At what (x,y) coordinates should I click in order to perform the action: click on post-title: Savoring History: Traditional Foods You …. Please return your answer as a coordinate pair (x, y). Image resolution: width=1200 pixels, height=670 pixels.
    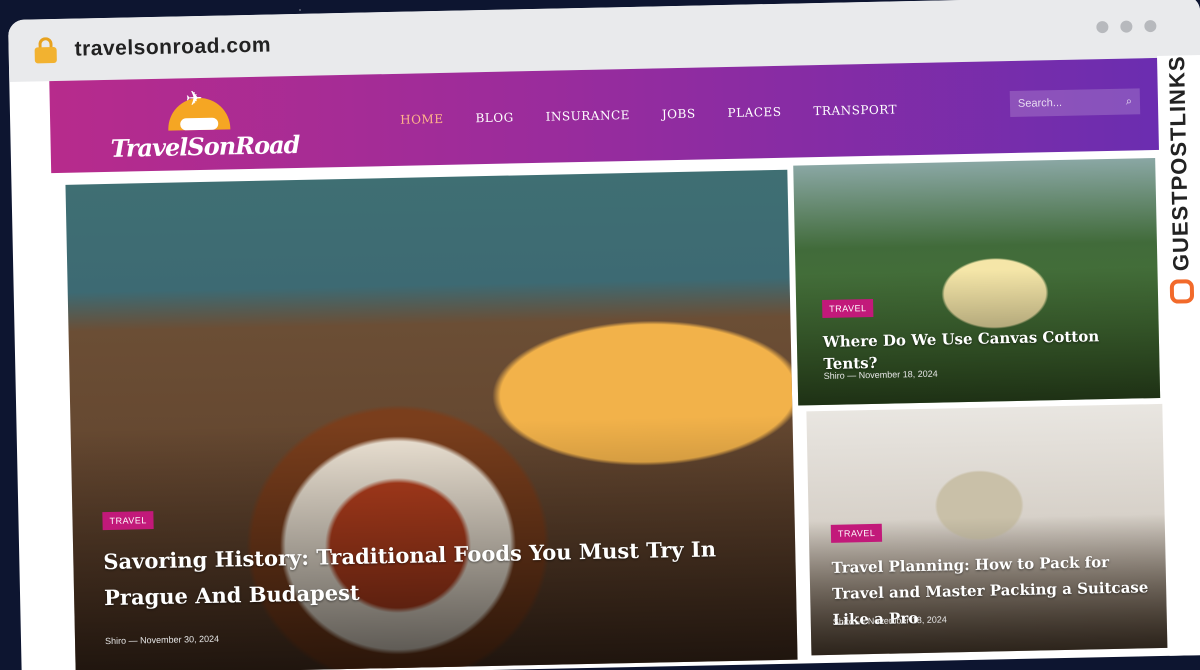
    Looking at the image, I should click on (423, 573).